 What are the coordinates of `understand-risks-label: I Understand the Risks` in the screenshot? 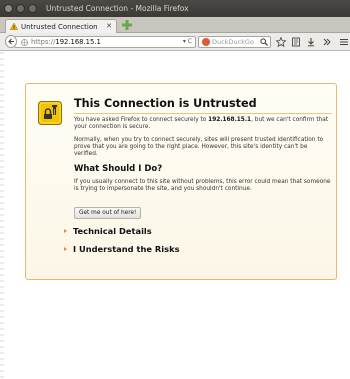 It's located at (126, 249).